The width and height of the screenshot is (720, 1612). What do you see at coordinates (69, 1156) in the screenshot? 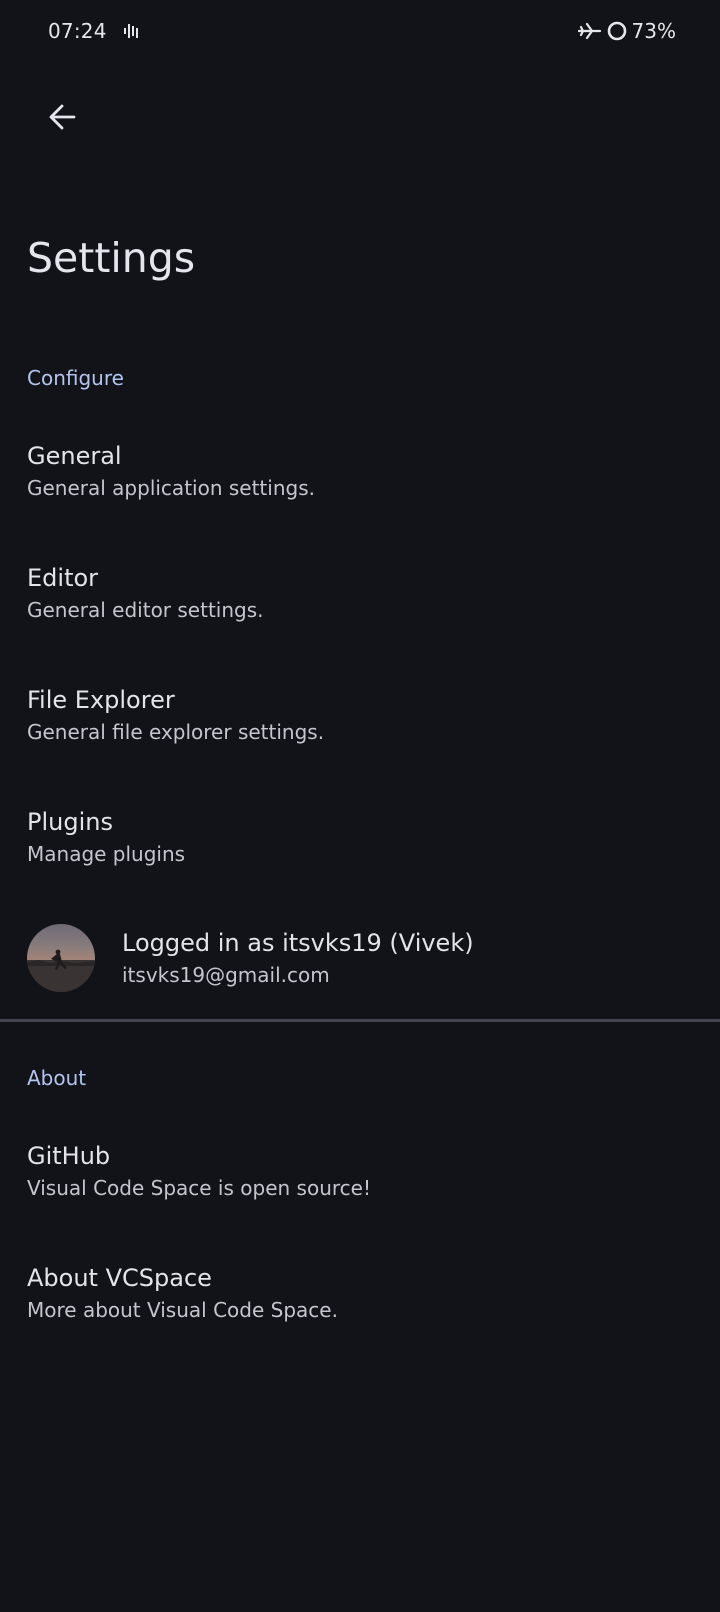
I see `pref-title: GitHub` at bounding box center [69, 1156].